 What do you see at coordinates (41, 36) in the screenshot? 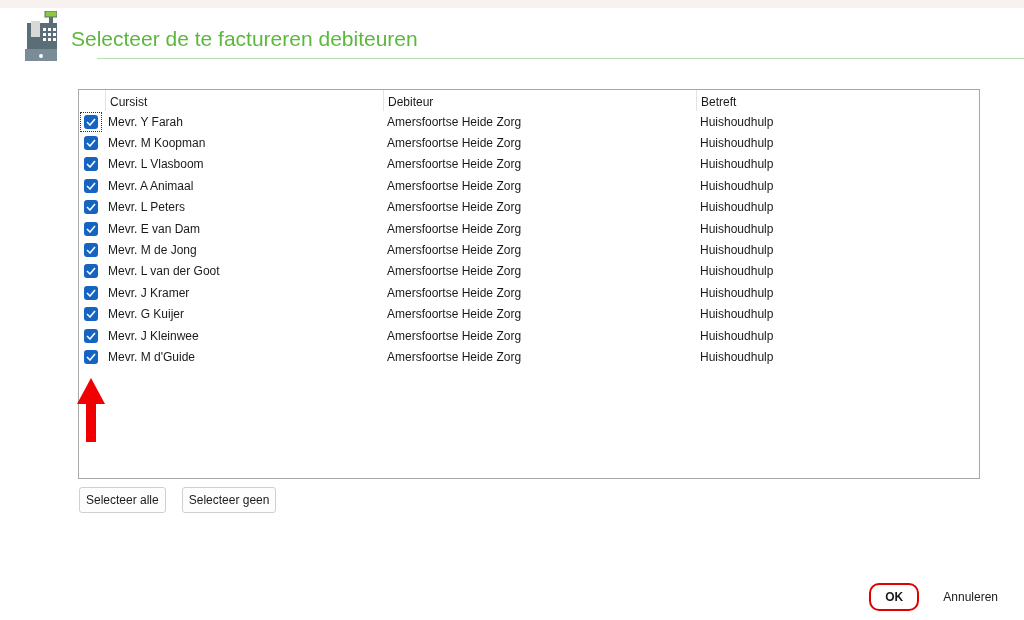
I see `cash-register-icon` at bounding box center [41, 36].